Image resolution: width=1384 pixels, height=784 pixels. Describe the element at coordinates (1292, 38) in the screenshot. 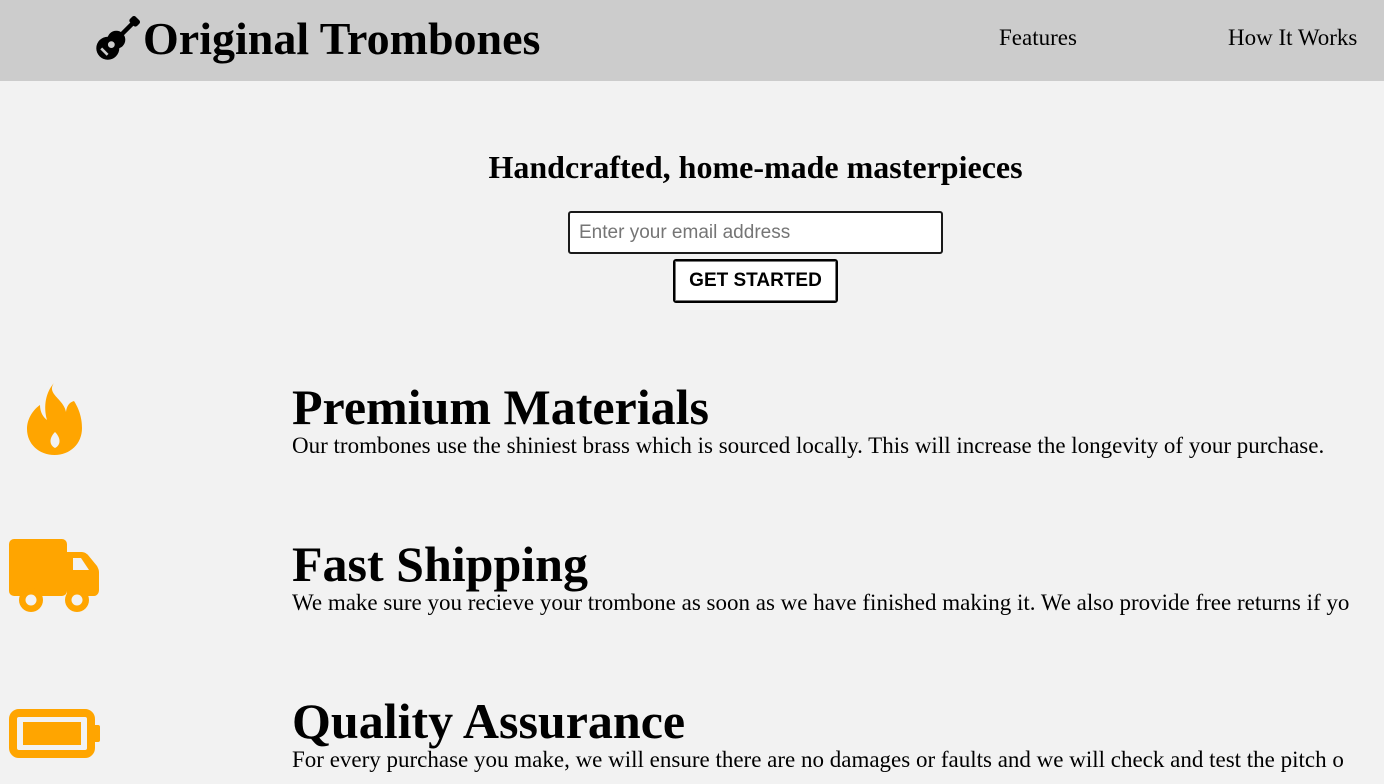

I see `nav-link-how-it-works: How It Works` at that location.